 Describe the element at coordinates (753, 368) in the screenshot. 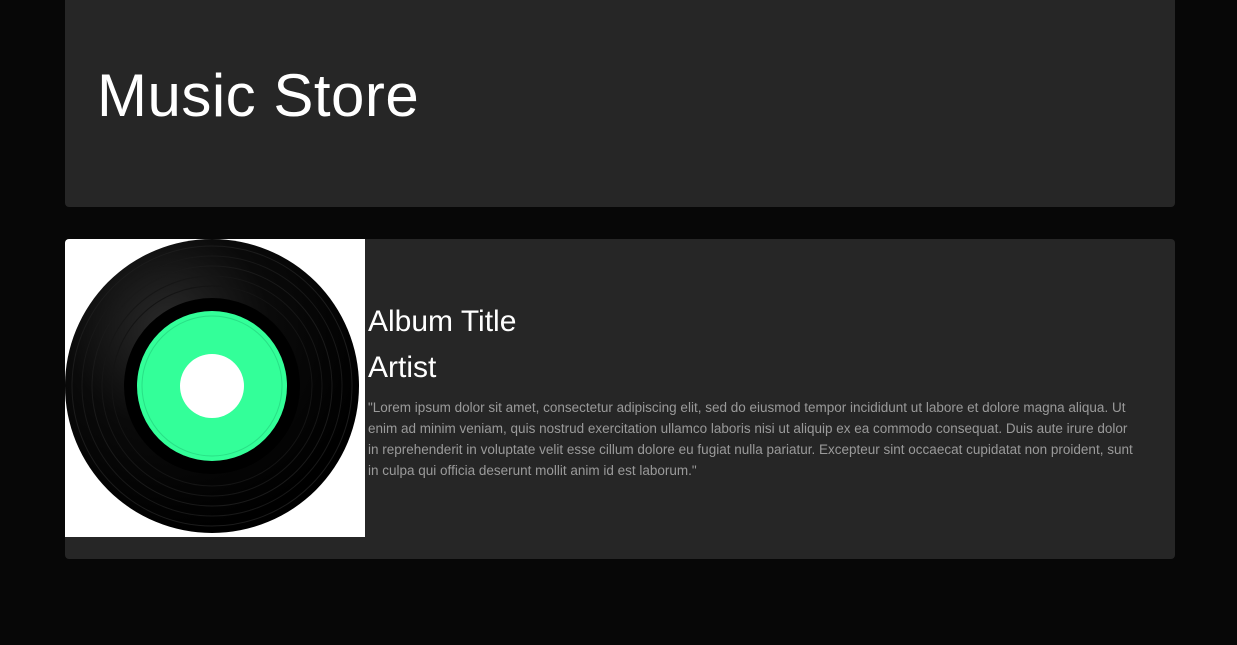

I see `album-artist: Artist` at that location.